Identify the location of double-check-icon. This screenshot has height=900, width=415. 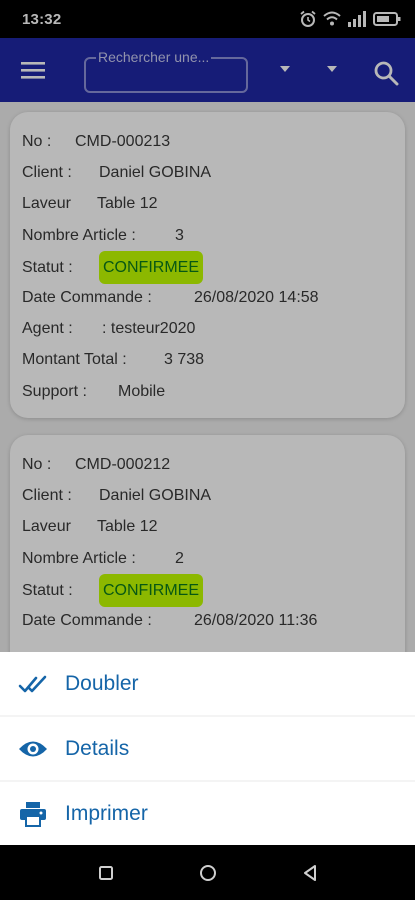
(33, 684).